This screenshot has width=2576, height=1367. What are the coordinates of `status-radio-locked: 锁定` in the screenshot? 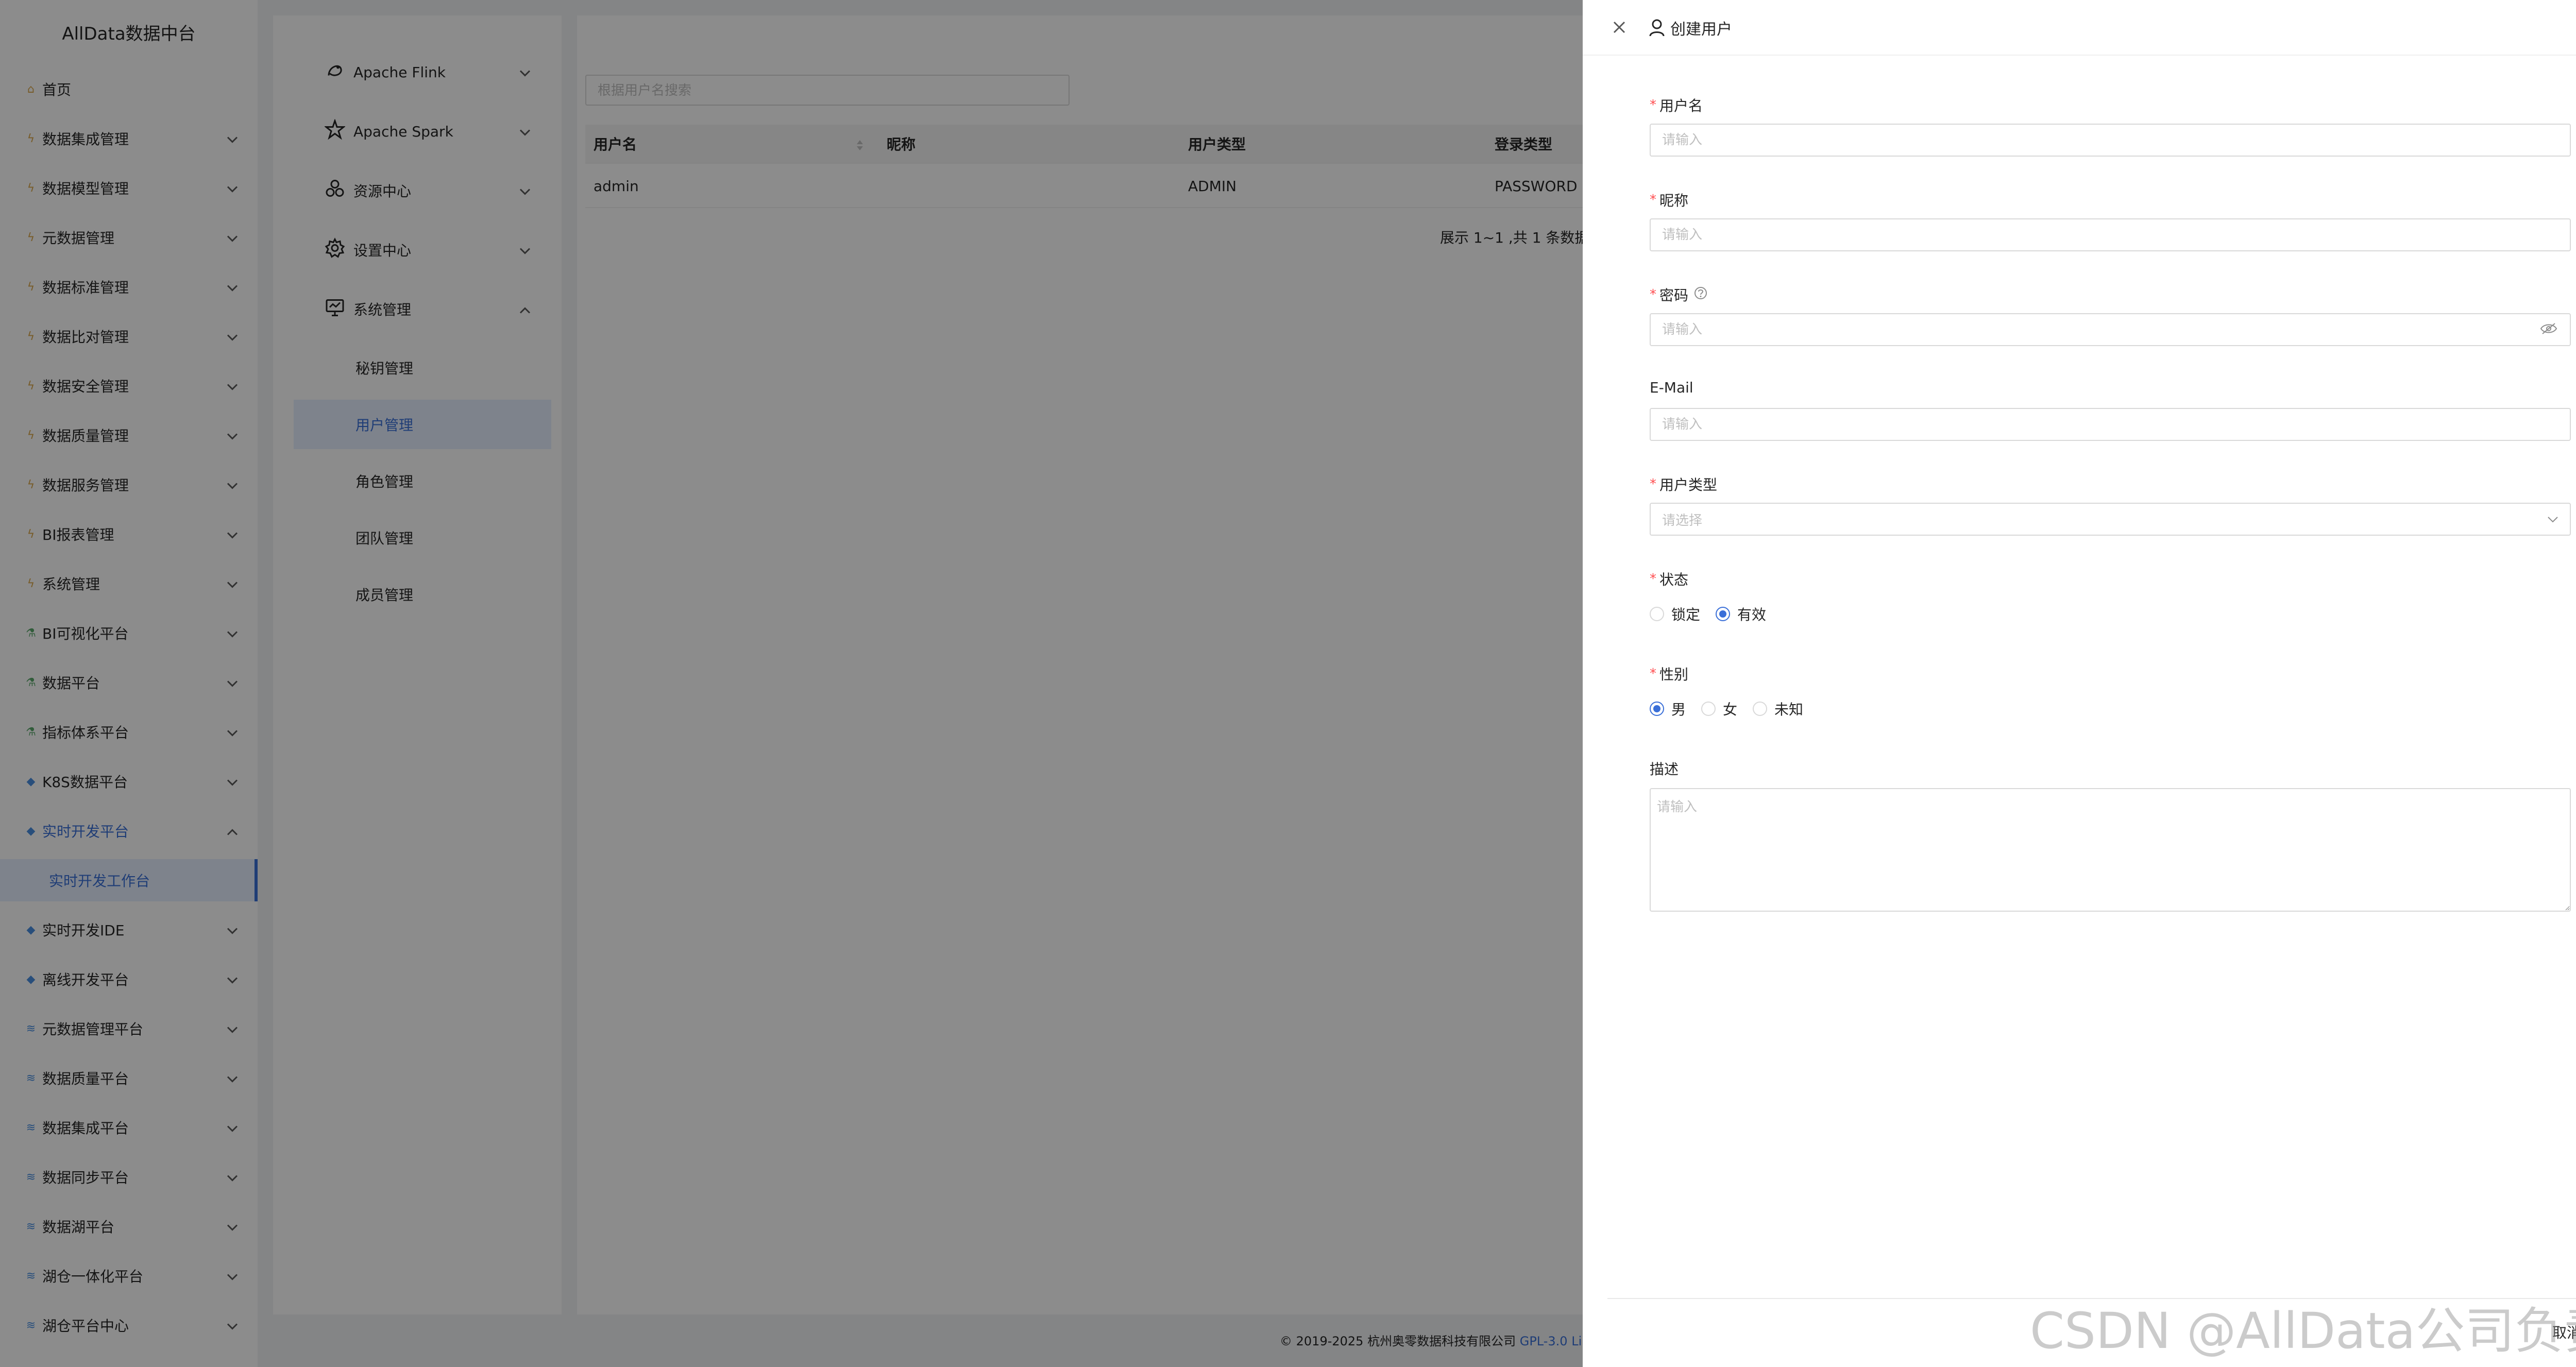 It's located at (1675, 614).